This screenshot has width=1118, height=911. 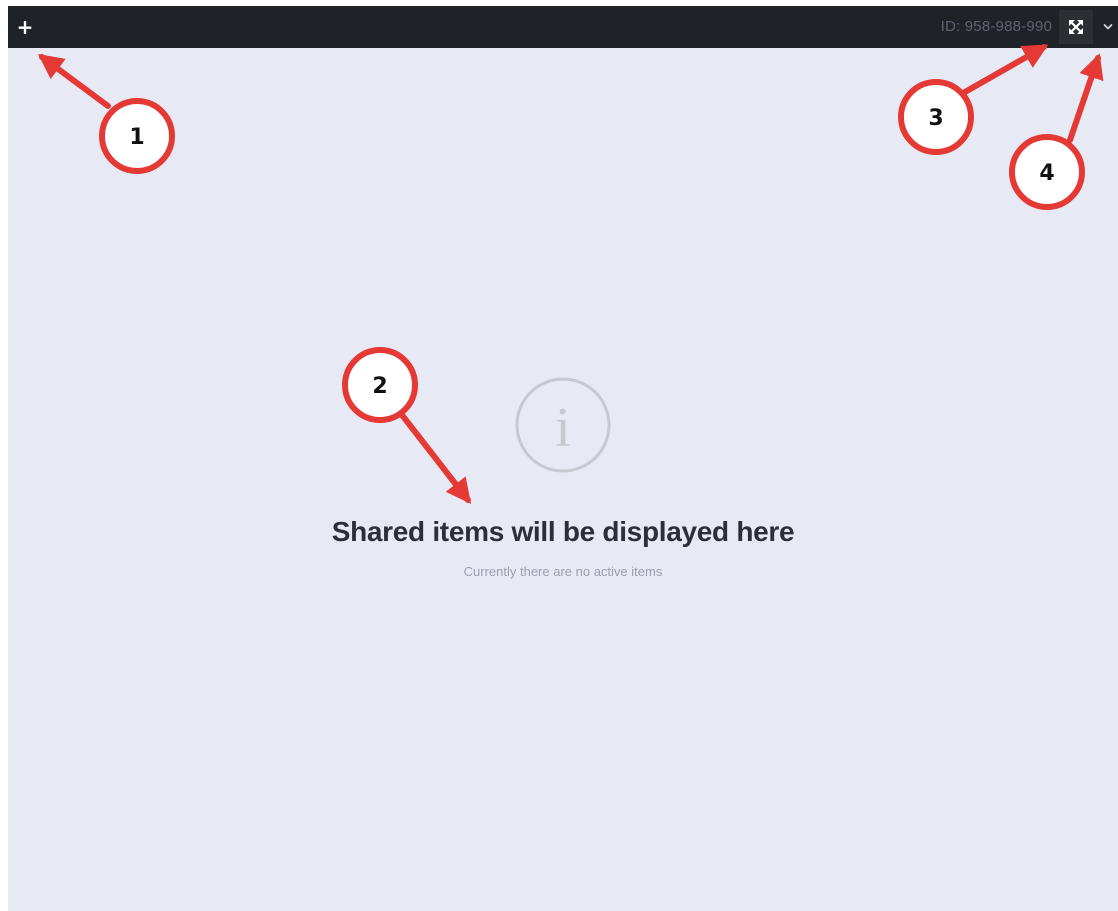 What do you see at coordinates (996, 26) in the screenshot?
I see `session-id-label: ID: 958-988-990` at bounding box center [996, 26].